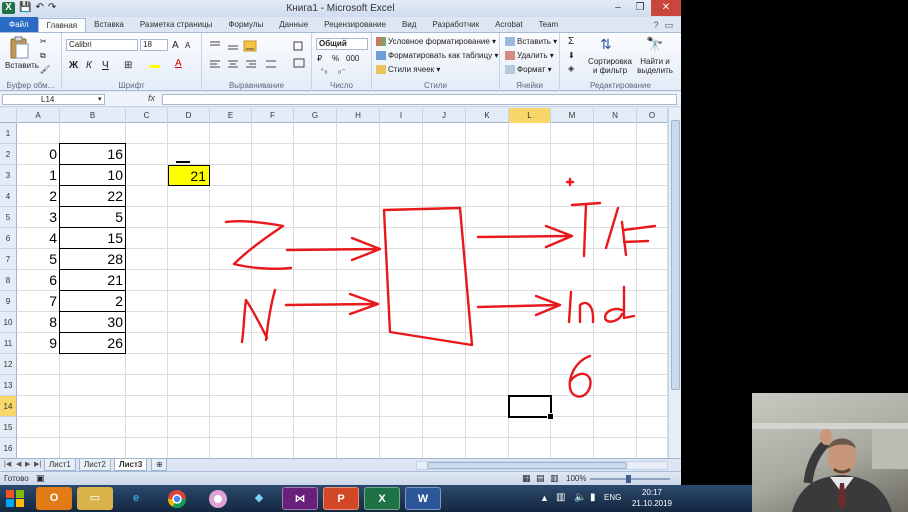 This screenshot has width=908, height=512. Describe the element at coordinates (654, 44) in the screenshot. I see `find-icon: 🔭` at that location.